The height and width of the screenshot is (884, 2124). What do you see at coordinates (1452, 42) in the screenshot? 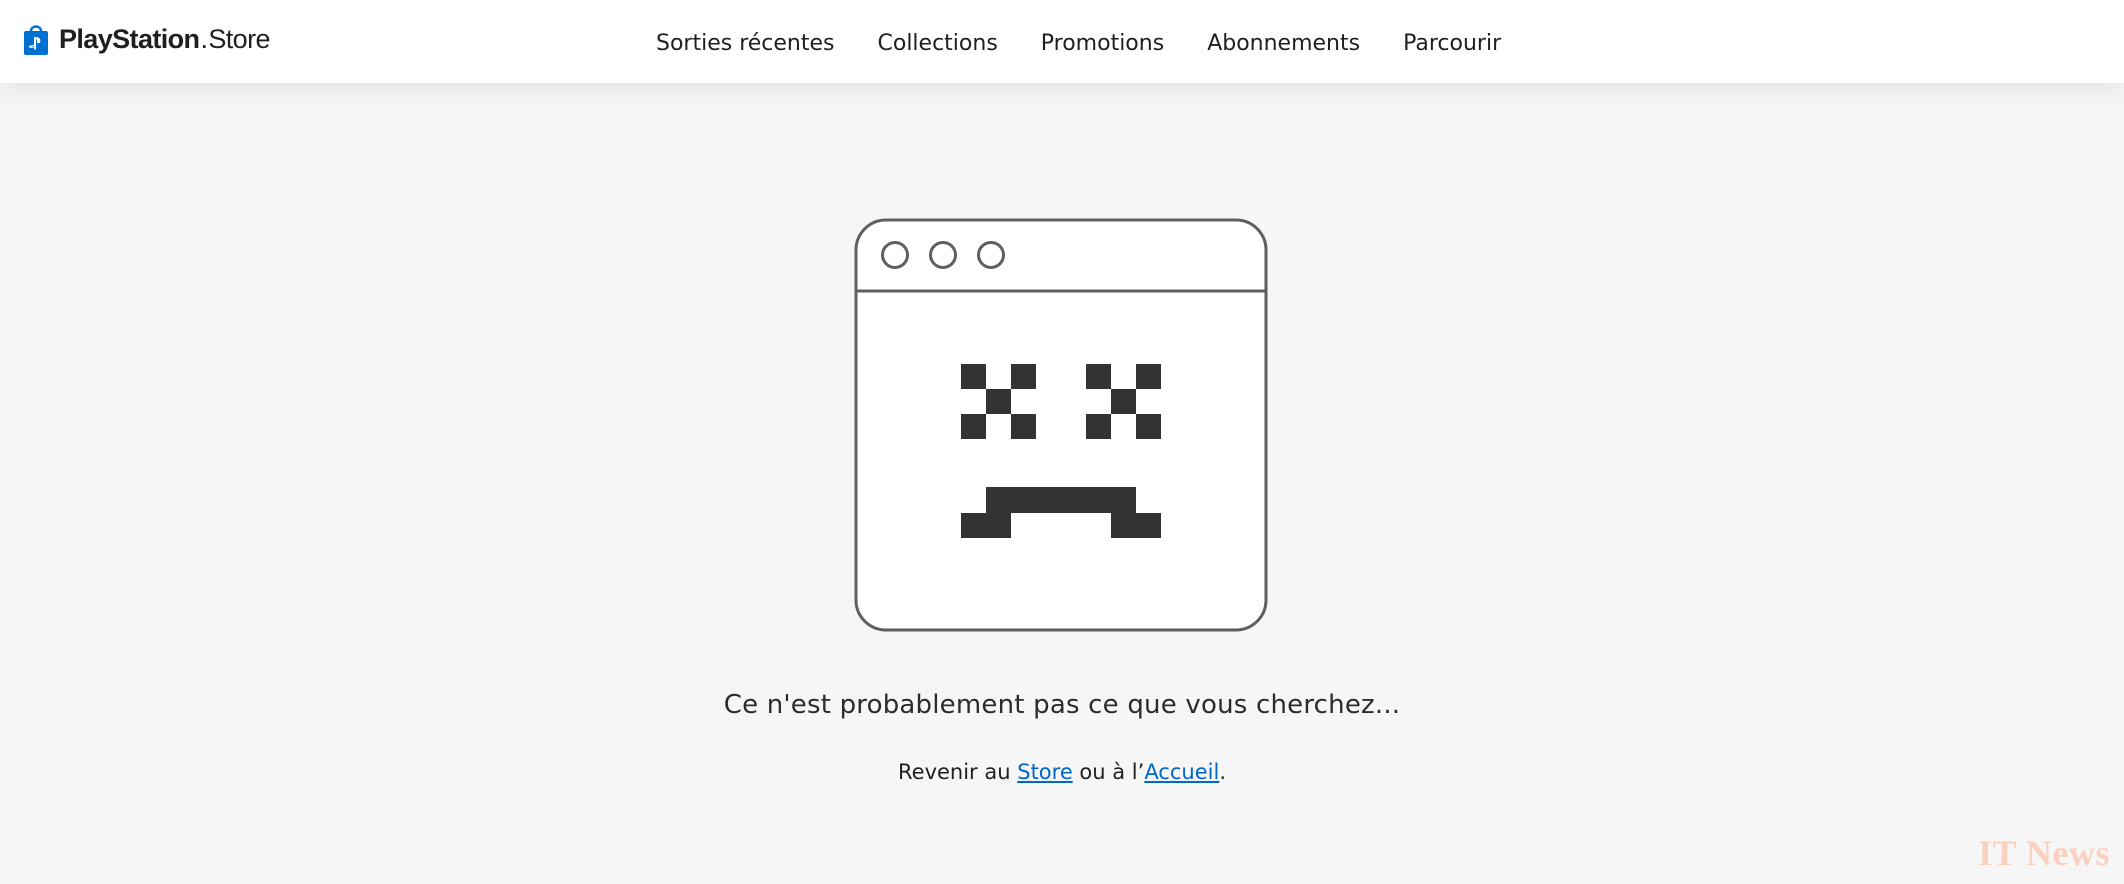
I see `nav-item-parcourir: Parcourir` at bounding box center [1452, 42].